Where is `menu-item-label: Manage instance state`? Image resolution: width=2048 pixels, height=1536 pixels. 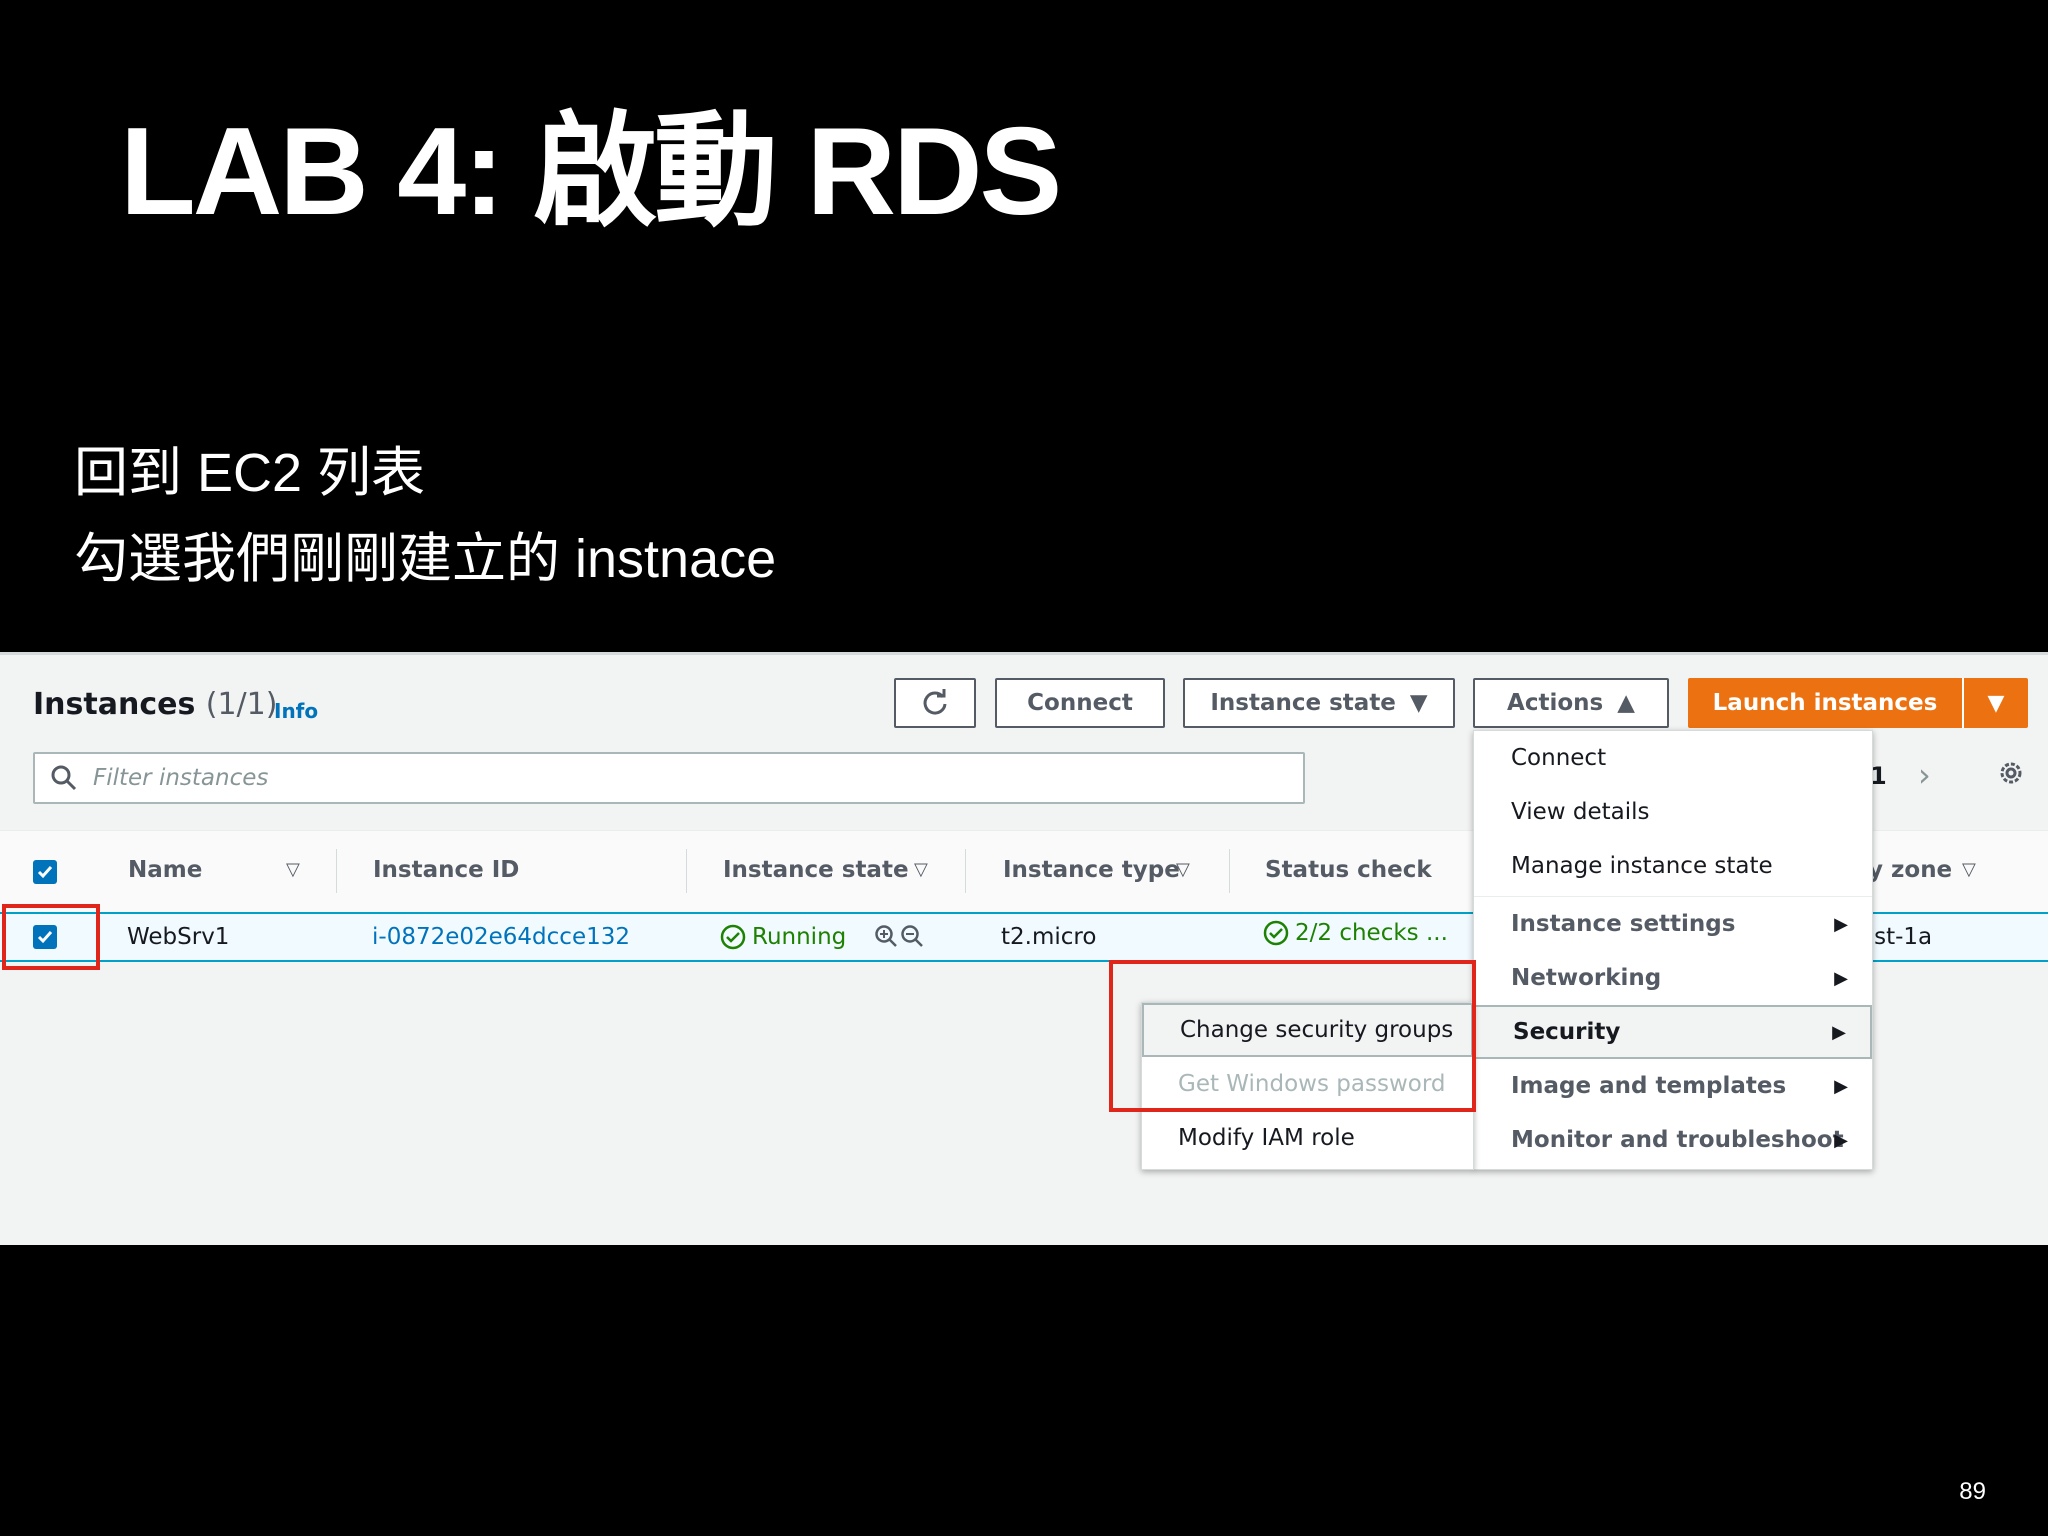 menu-item-label: Manage instance state is located at coordinates (1642, 866).